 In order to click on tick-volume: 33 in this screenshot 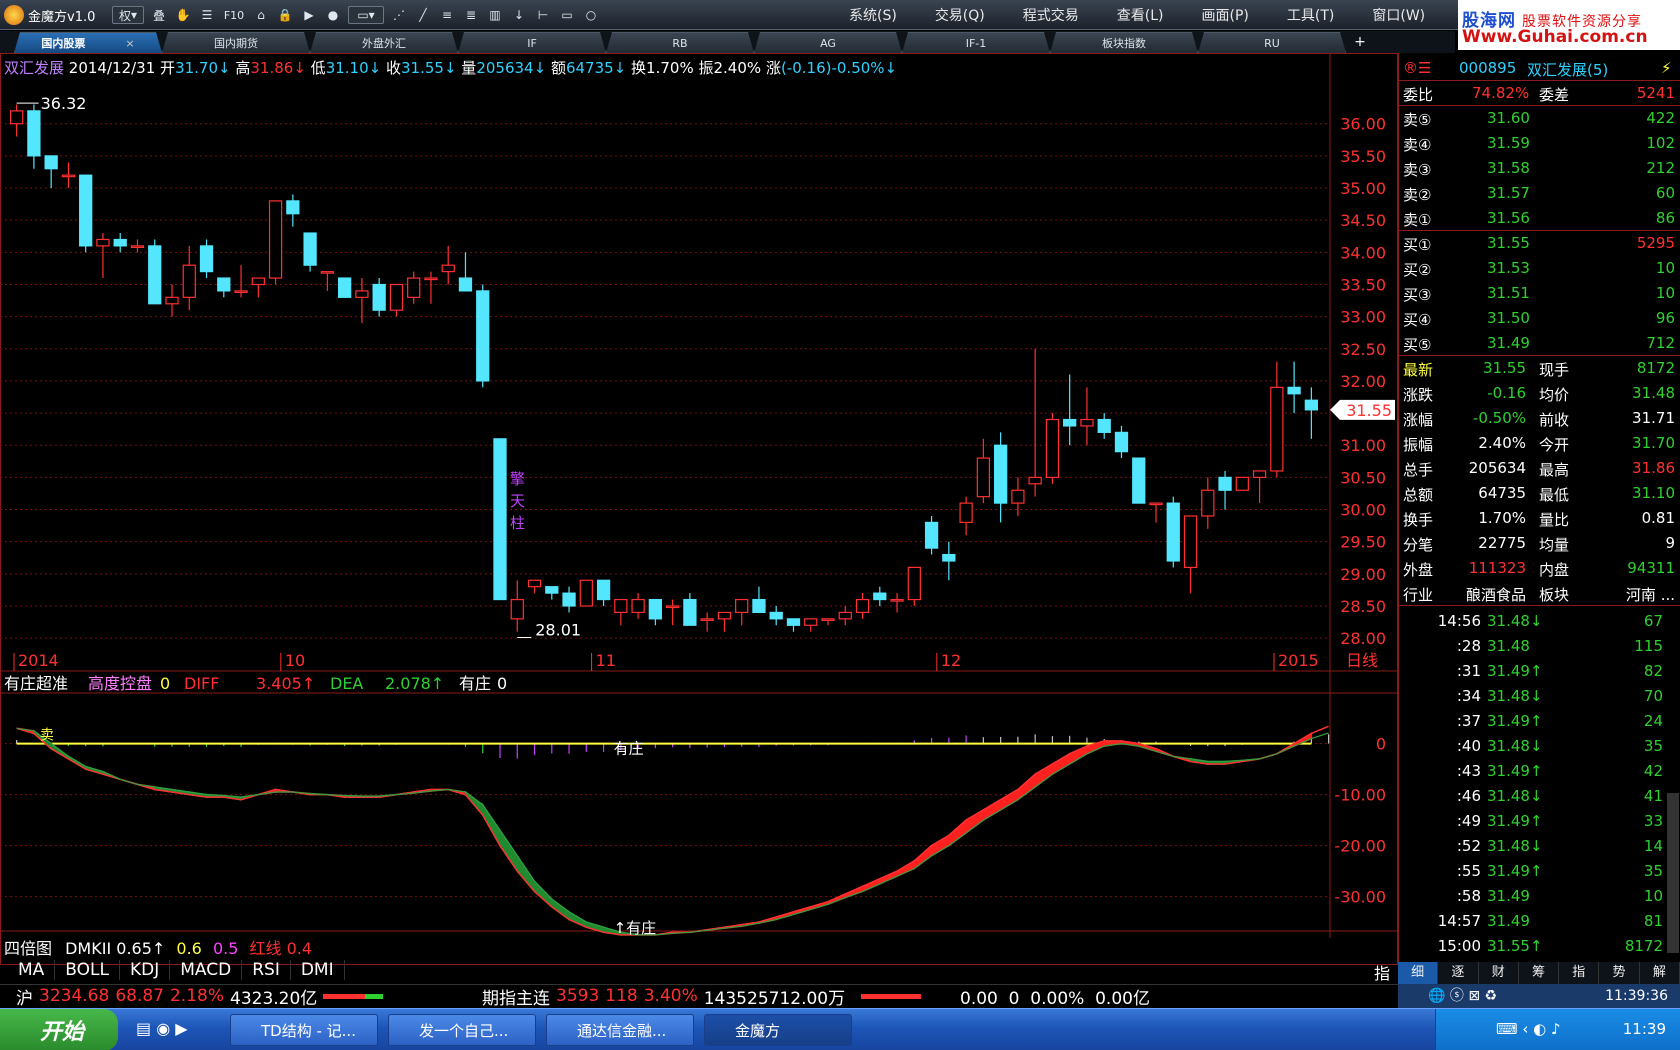, I will do `click(1653, 821)`.